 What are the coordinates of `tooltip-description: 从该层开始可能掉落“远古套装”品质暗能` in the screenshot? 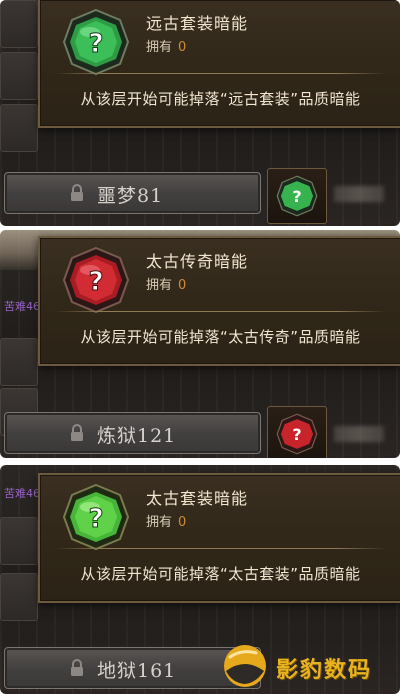 It's located at (220, 99).